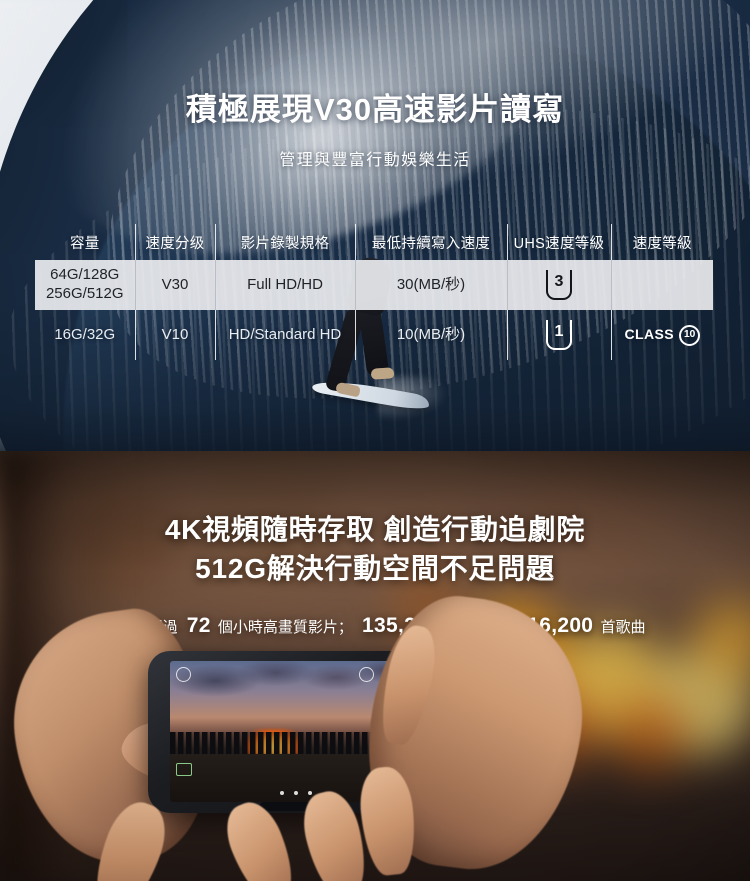  I want to click on cell-uhs-grade: 3, so click(559, 285).